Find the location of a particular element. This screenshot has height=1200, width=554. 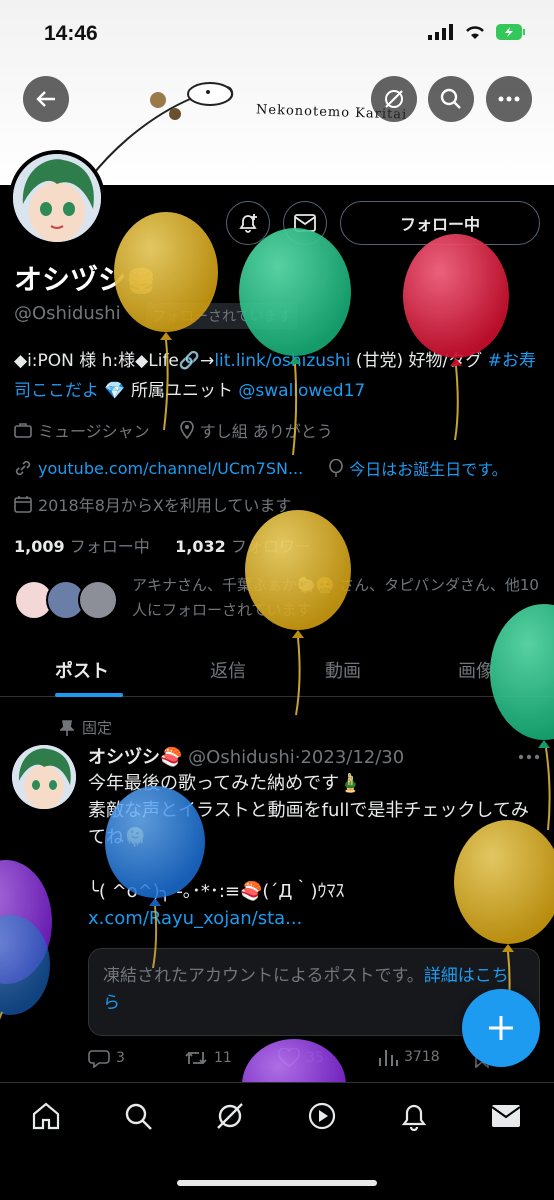

repost-button: 11 is located at coordinates (208, 1058).